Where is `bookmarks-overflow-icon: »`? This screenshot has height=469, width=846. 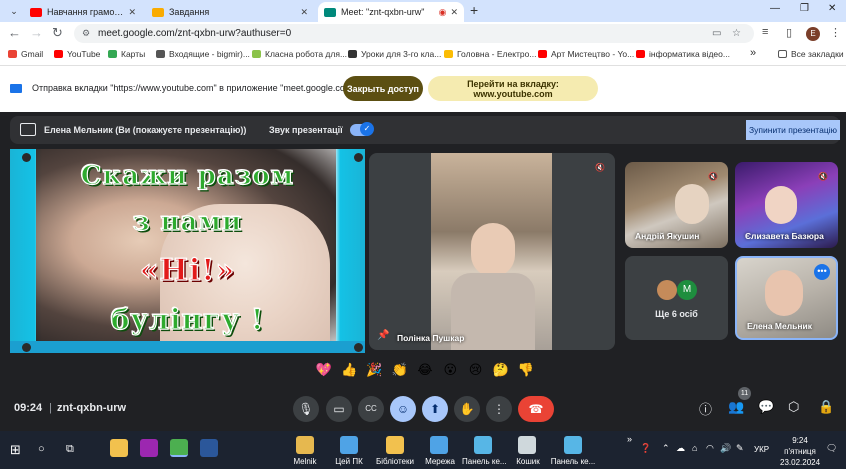 bookmarks-overflow-icon: » is located at coordinates (753, 53).